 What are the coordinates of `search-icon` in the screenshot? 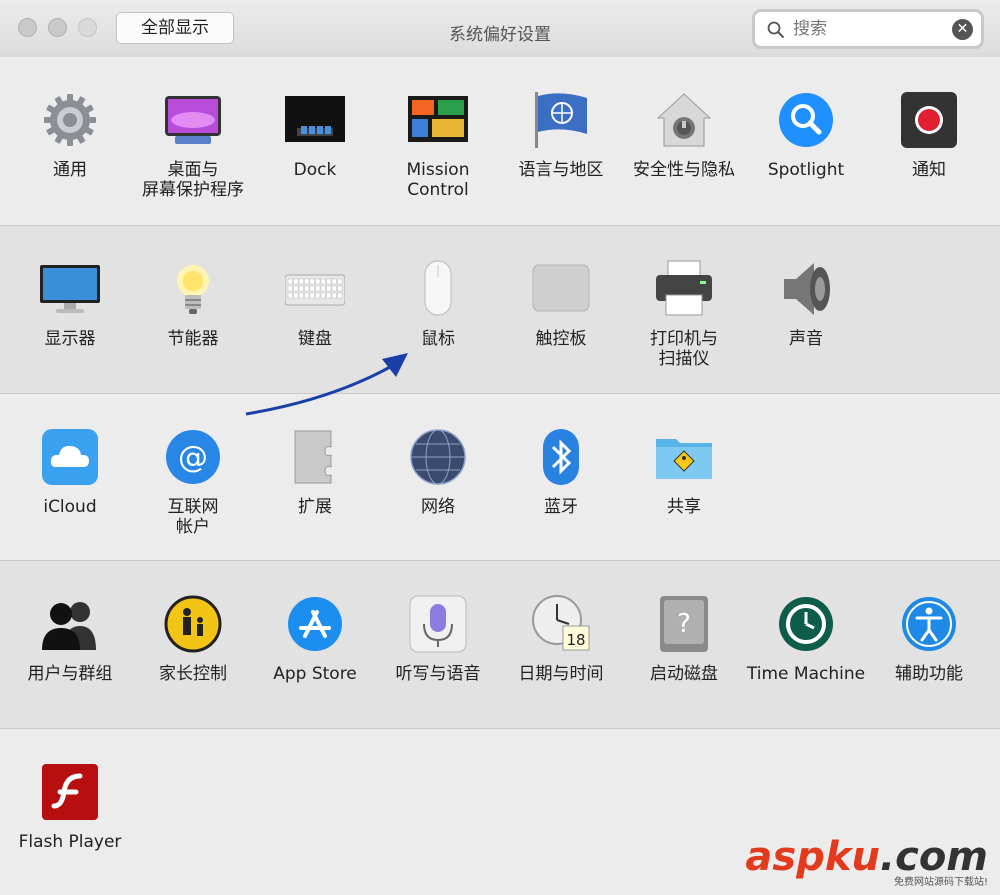 It's located at (776, 32).